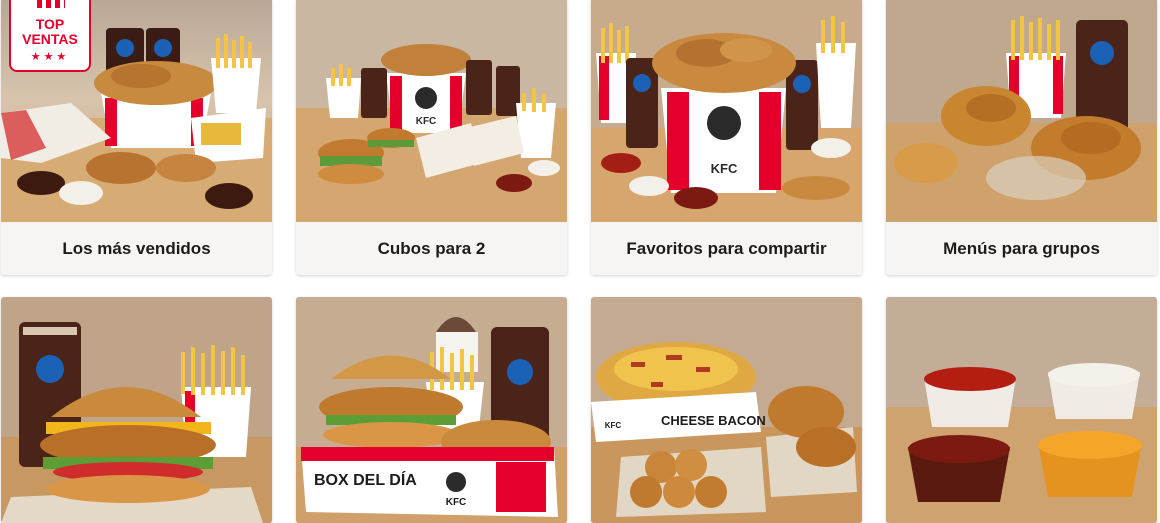 The width and height of the screenshot is (1160, 523). Describe the element at coordinates (1021, 248) in the screenshot. I see `category-label: Menús para grupos` at that location.